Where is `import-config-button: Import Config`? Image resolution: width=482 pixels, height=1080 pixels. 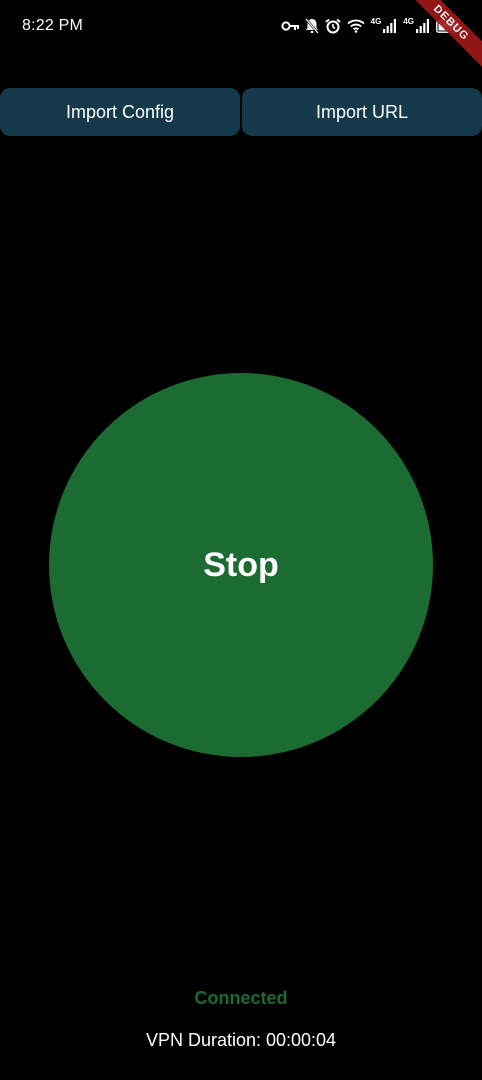
import-config-button: Import Config is located at coordinates (120, 112).